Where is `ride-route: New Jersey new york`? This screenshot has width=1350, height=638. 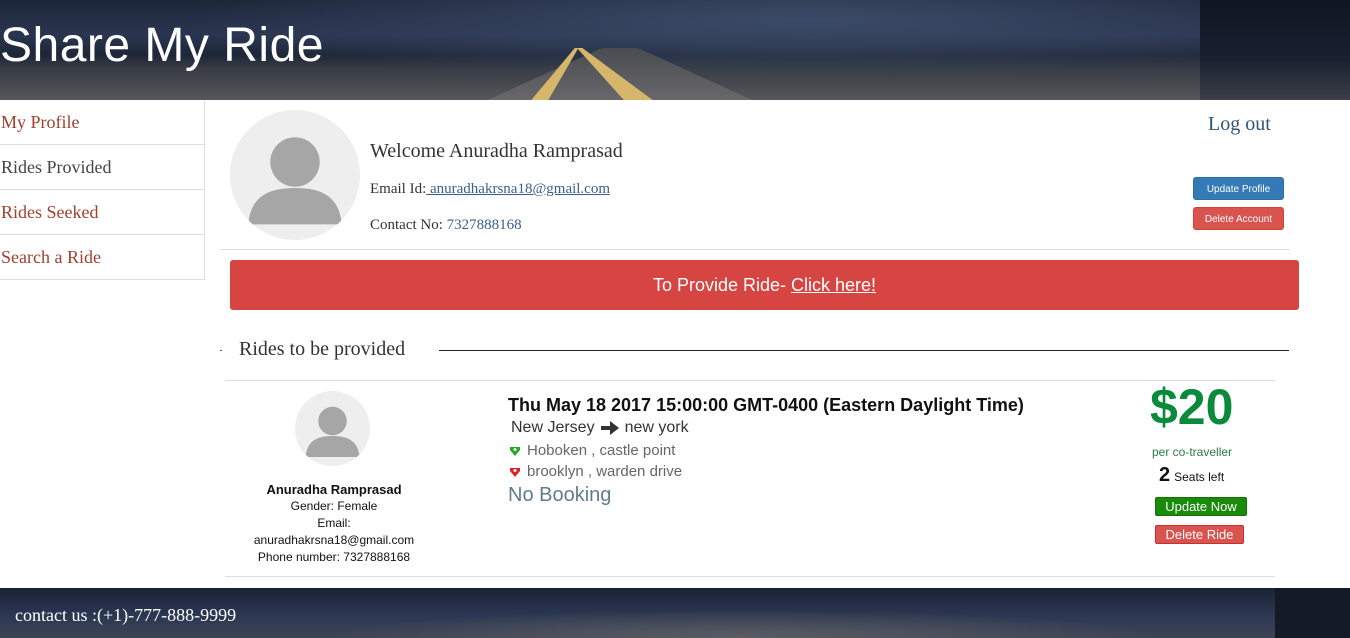 ride-route: New Jersey new york is located at coordinates (600, 428).